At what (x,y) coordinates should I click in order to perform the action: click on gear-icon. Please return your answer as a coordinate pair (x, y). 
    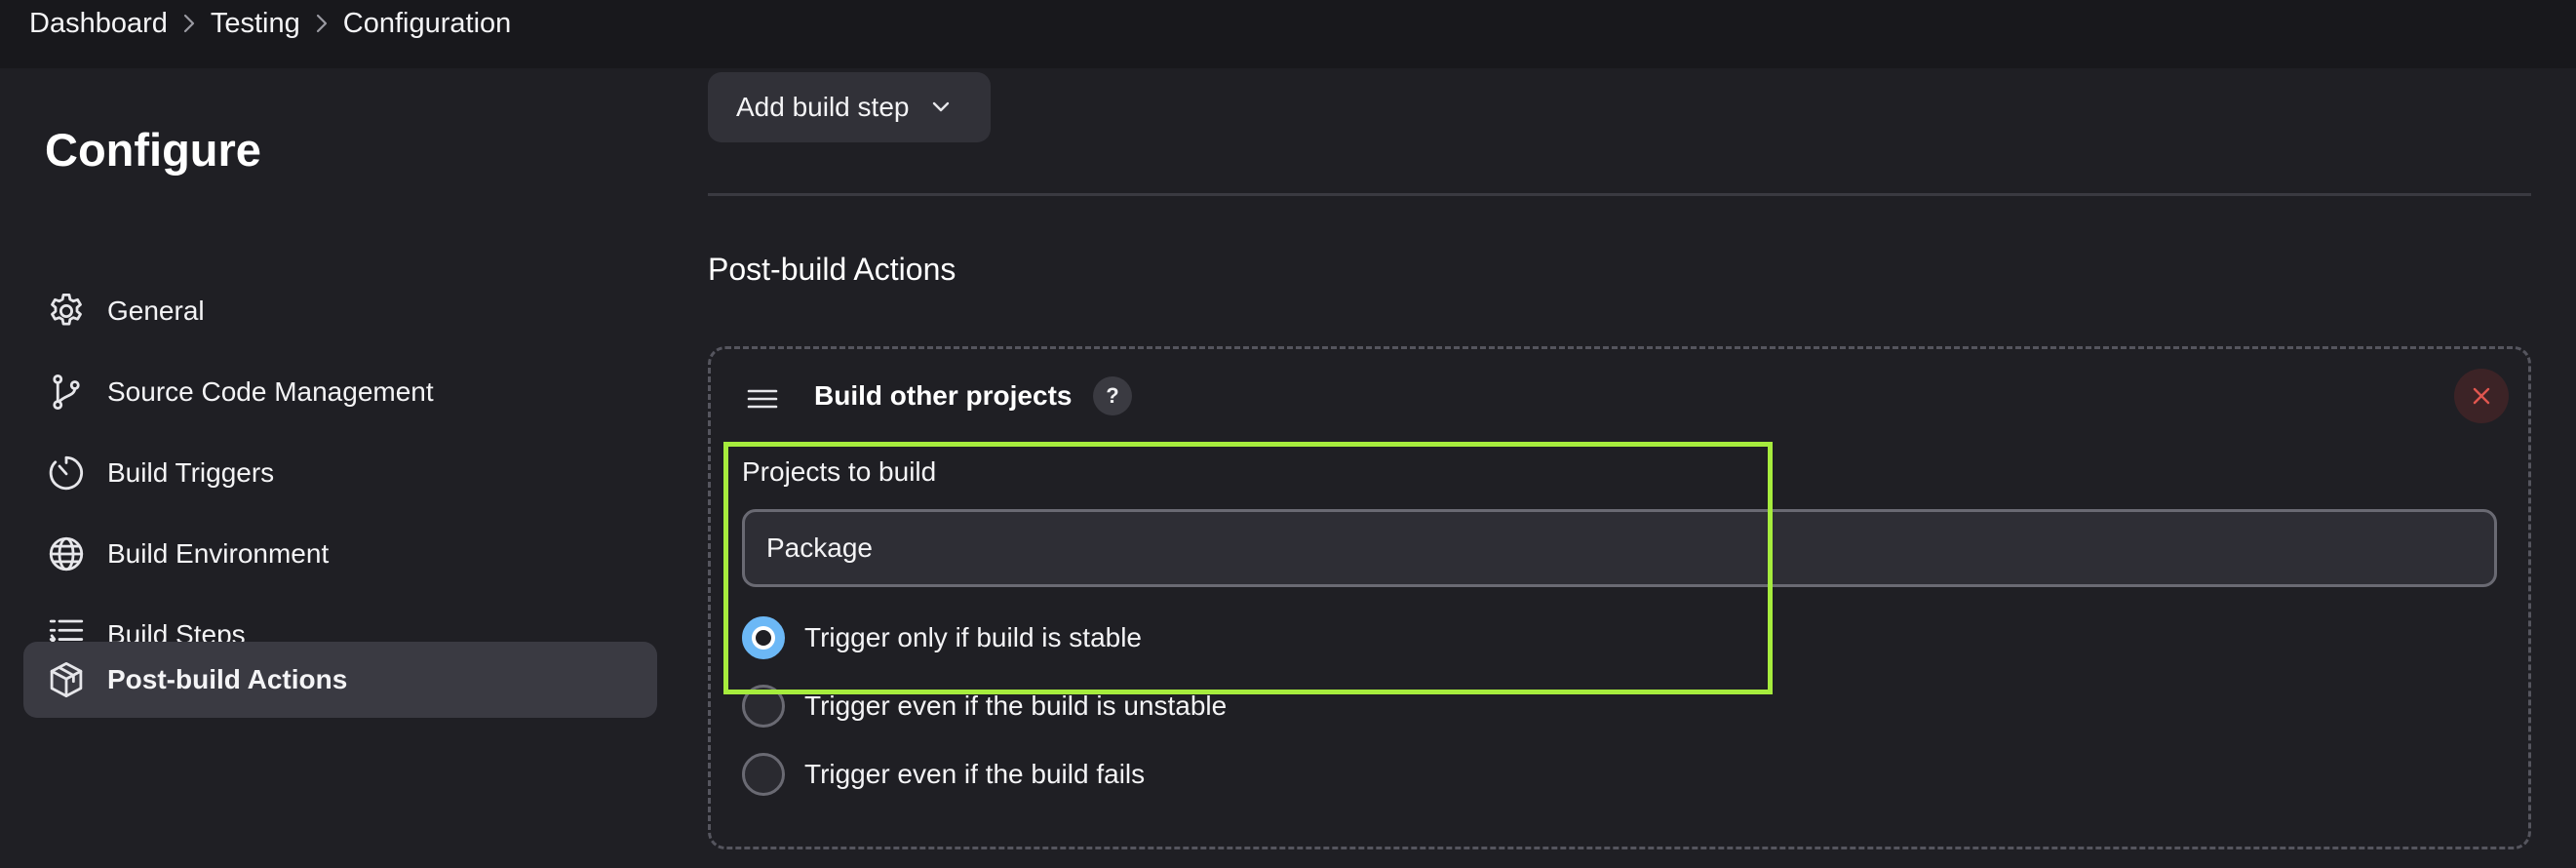
    Looking at the image, I should click on (66, 311).